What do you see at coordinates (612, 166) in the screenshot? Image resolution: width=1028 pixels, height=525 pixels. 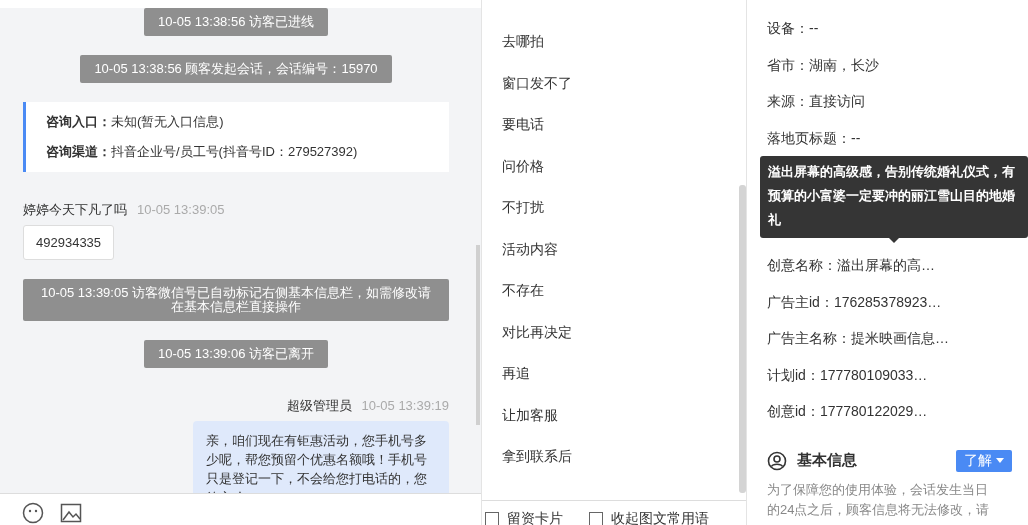 I see `quick-reply-item: 问价格` at bounding box center [612, 166].